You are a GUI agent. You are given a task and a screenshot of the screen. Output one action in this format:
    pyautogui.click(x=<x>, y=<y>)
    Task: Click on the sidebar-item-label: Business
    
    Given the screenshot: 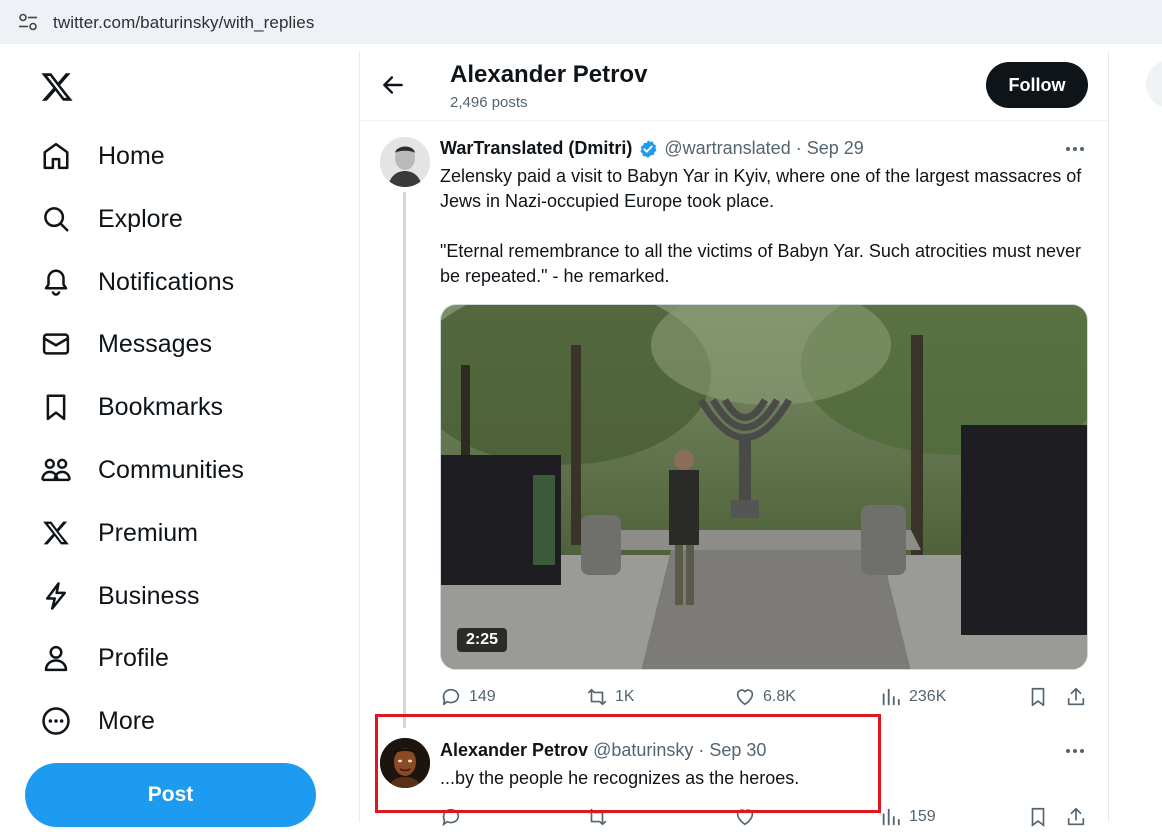 What is the action you would take?
    pyautogui.click(x=149, y=595)
    